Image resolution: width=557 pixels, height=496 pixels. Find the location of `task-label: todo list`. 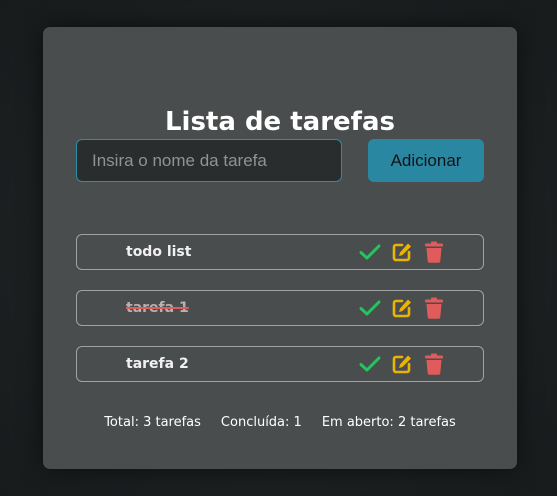

task-label: todo list is located at coordinates (159, 252).